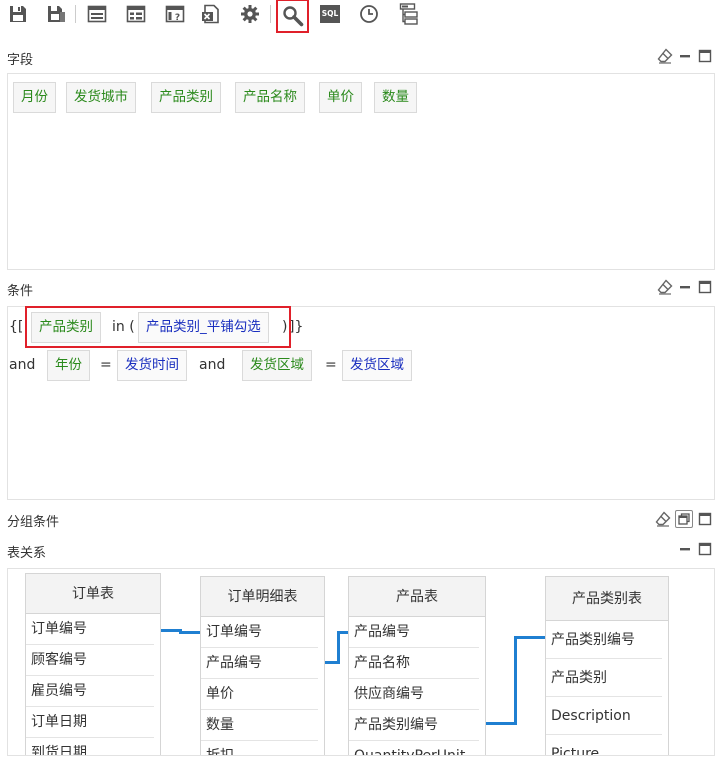  Describe the element at coordinates (409, 14) in the screenshot. I see `tree-icon` at that location.